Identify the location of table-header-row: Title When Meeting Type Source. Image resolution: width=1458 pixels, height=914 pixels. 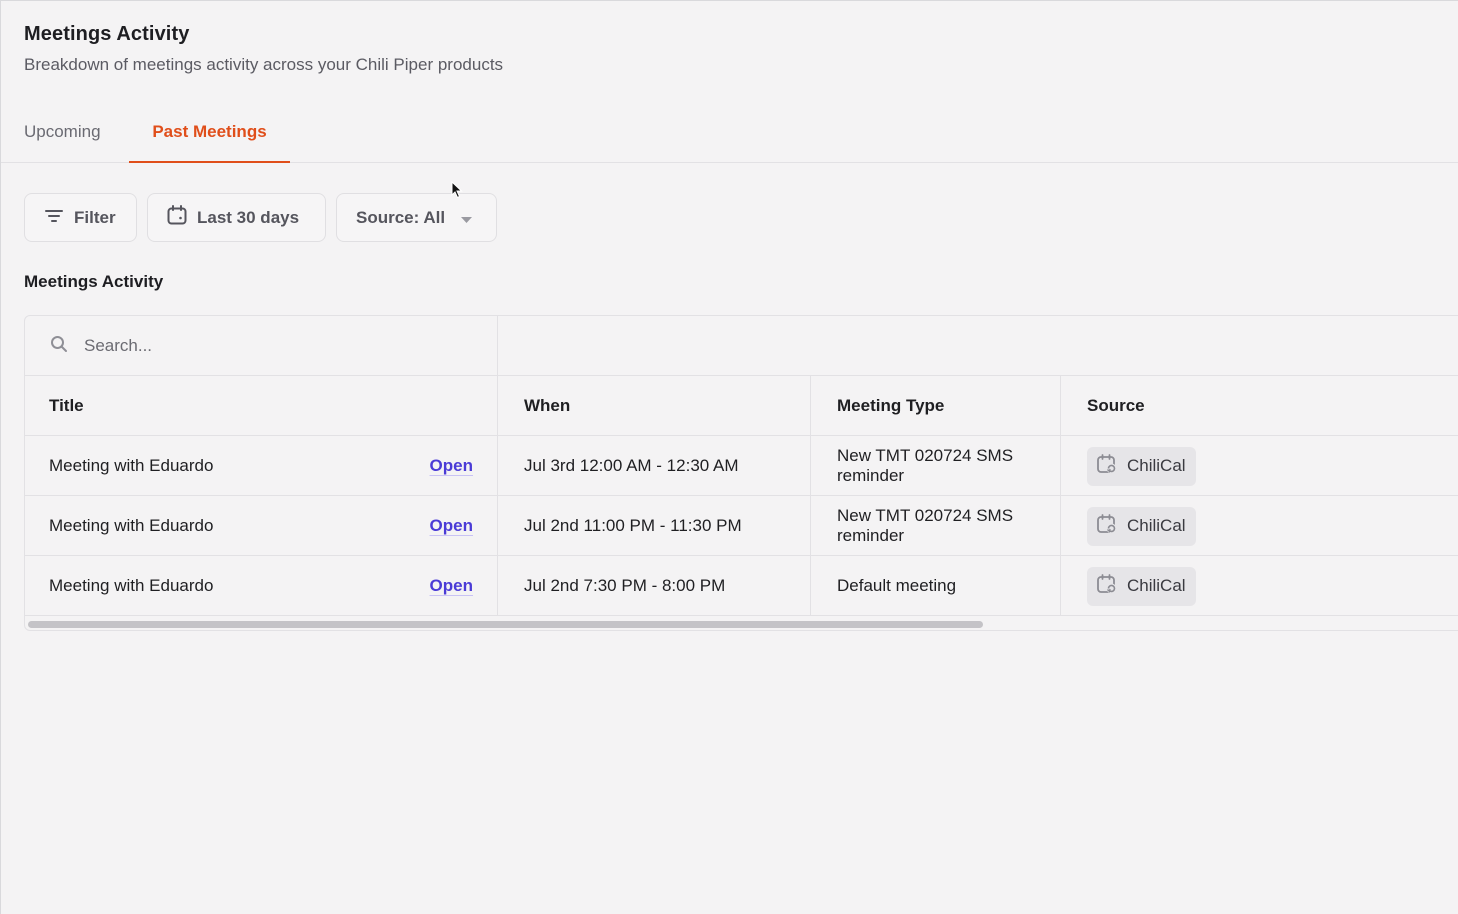
(741, 406).